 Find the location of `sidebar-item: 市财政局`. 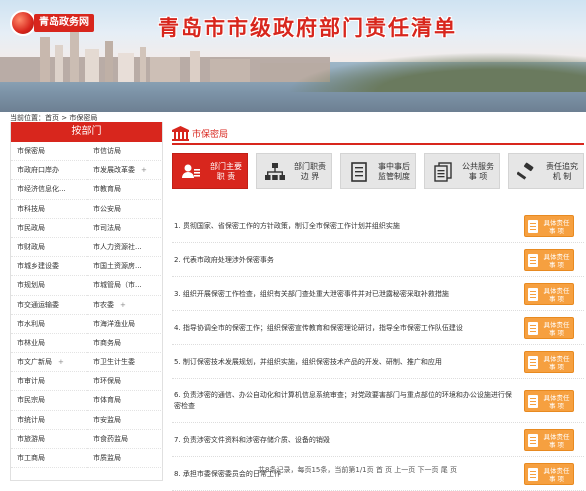

sidebar-item: 市财政局 is located at coordinates (49, 248).